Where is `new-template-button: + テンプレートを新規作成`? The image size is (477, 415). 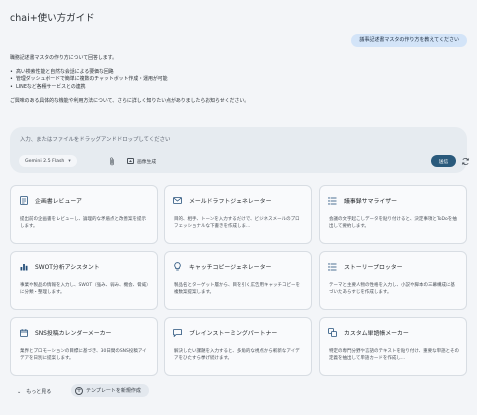 new-template-button: + テンプレートを新規作成 is located at coordinates (110, 390).